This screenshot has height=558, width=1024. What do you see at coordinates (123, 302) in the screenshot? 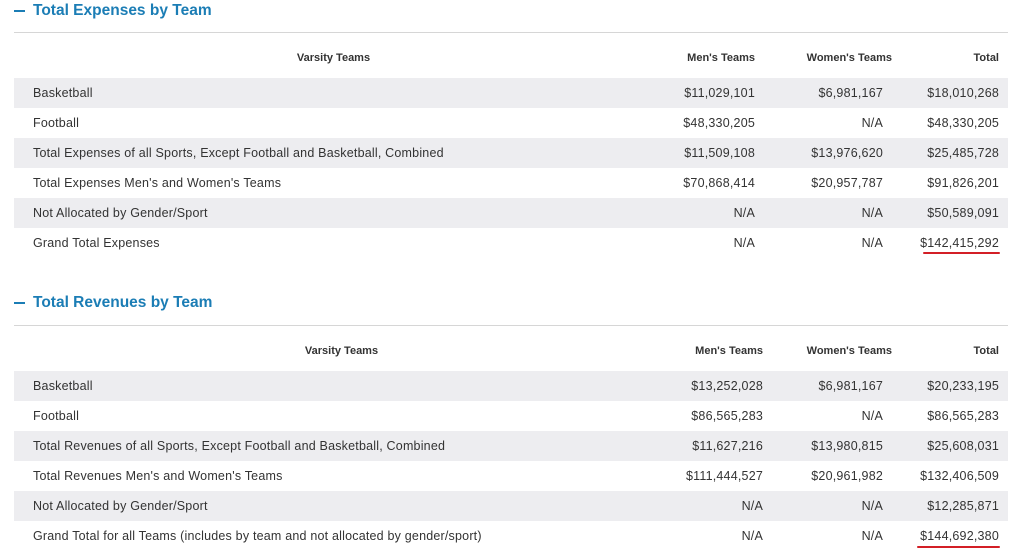
I see `section-title: Total Revenues by Team` at bounding box center [123, 302].